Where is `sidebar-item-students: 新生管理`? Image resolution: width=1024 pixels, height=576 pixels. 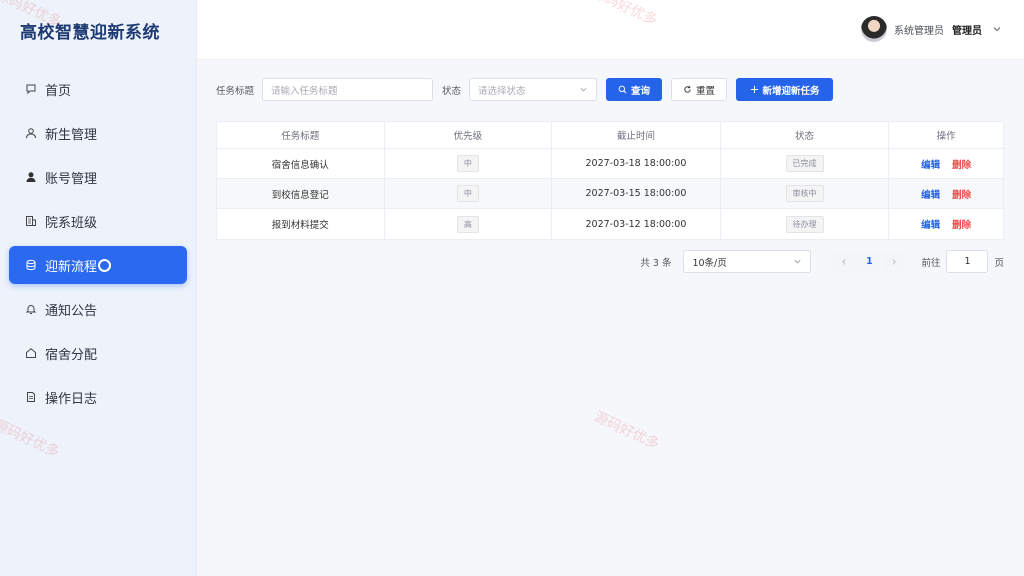
sidebar-item-students: 新生管理 is located at coordinates (98, 133).